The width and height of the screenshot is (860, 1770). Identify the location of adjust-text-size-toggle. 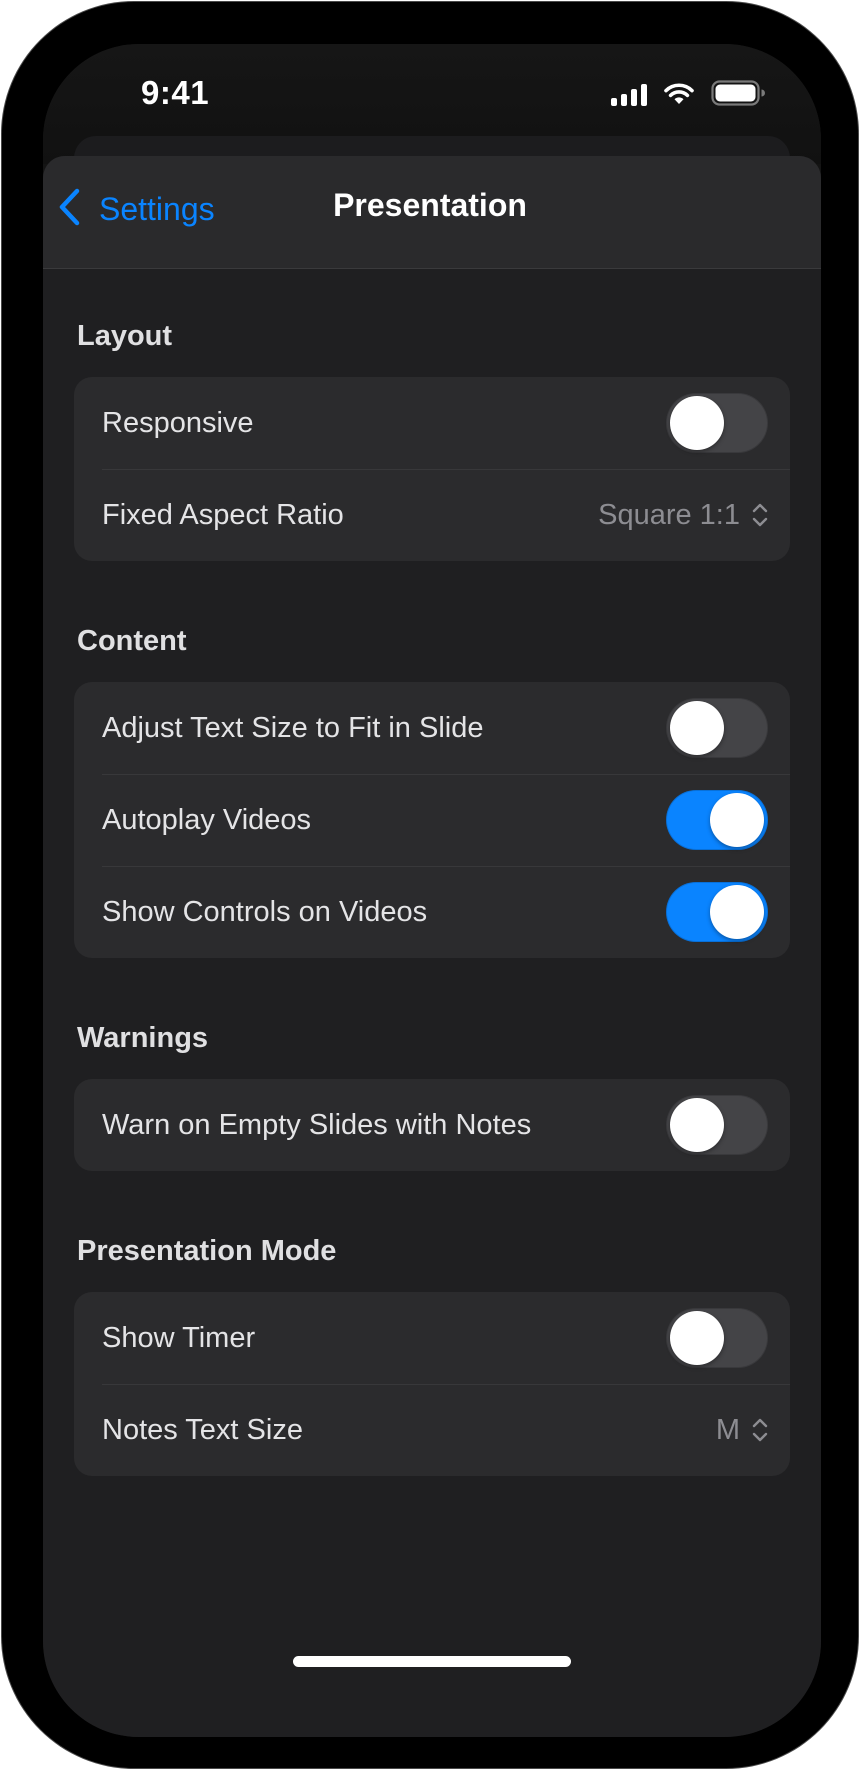
(717, 728).